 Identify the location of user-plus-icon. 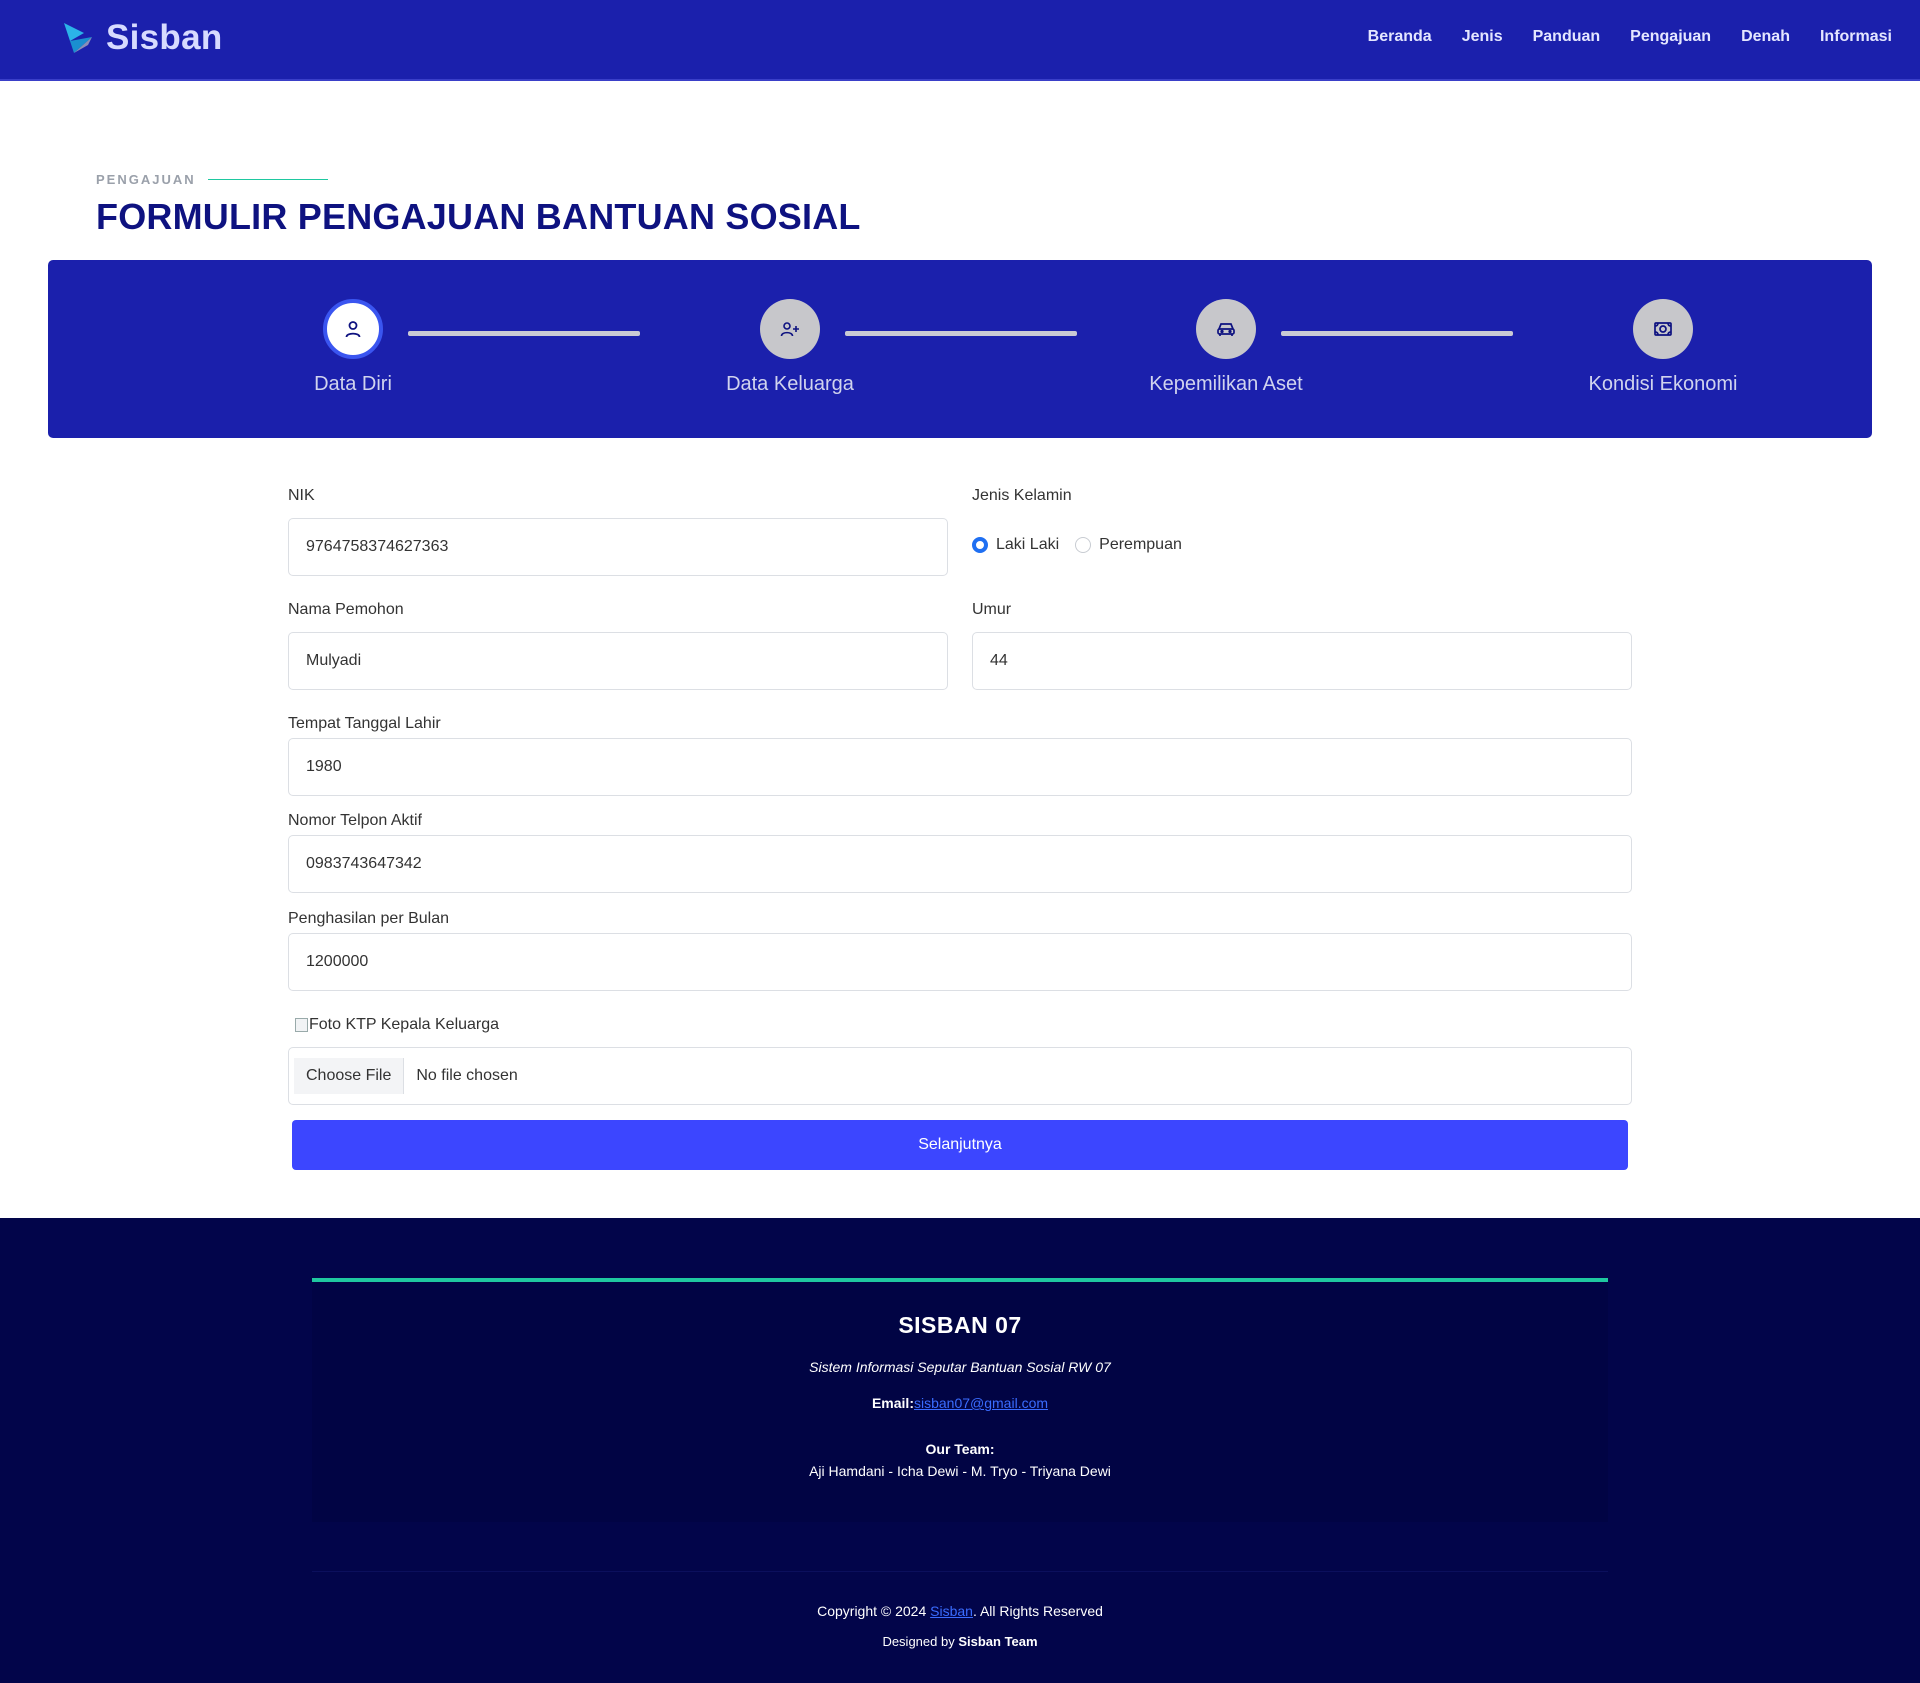
(789, 329).